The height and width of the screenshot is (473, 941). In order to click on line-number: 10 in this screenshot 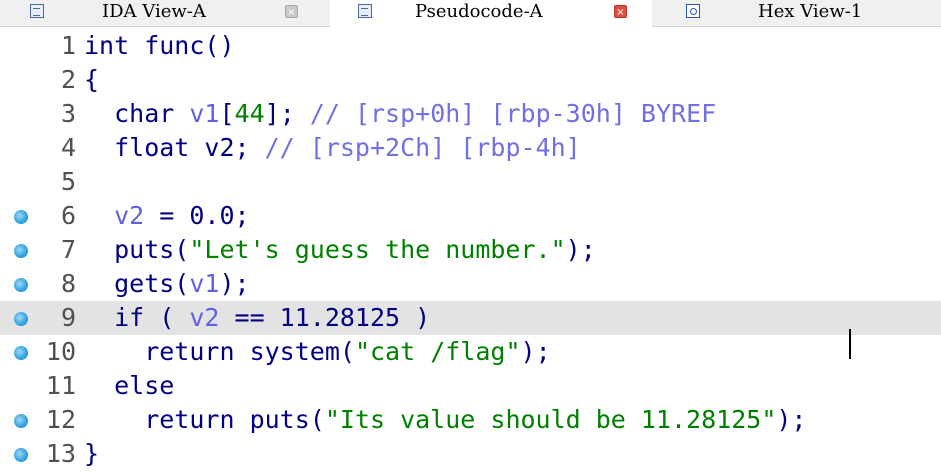, I will do `click(60, 351)`.